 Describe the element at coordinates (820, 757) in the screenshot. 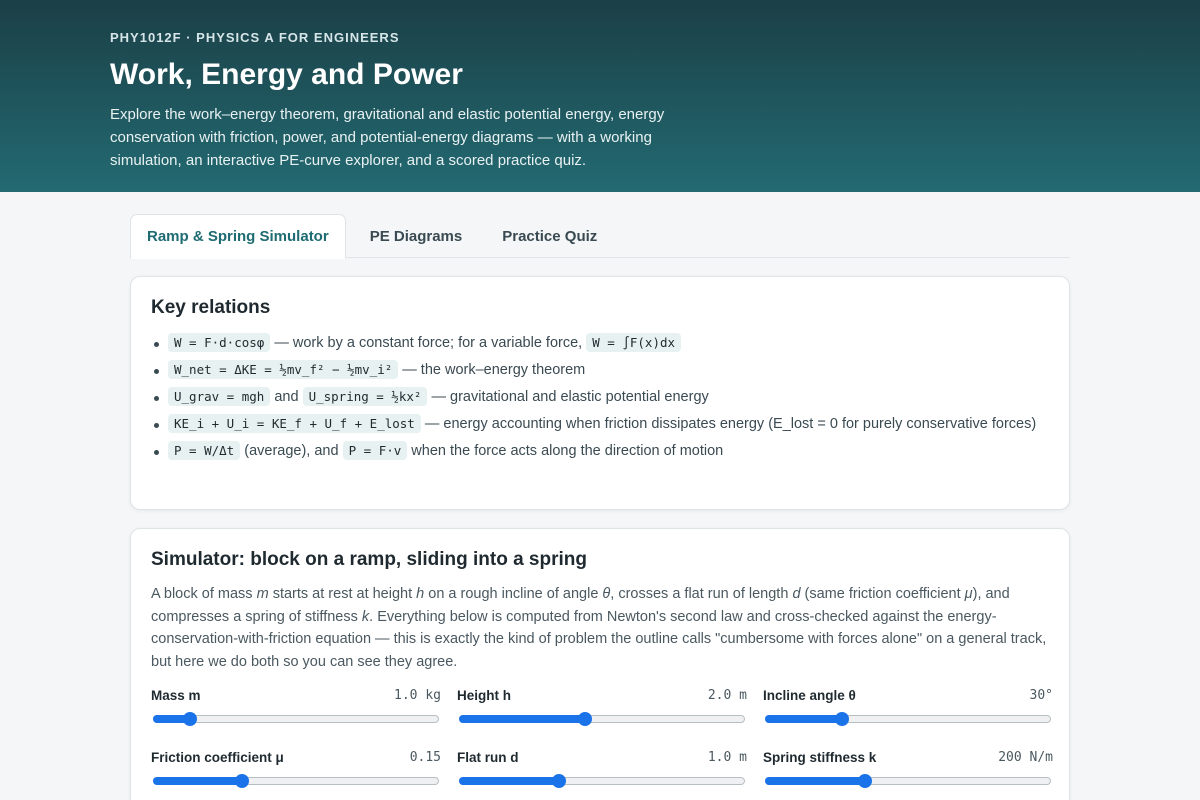

I see `control-label: Spring stiffness k` at that location.